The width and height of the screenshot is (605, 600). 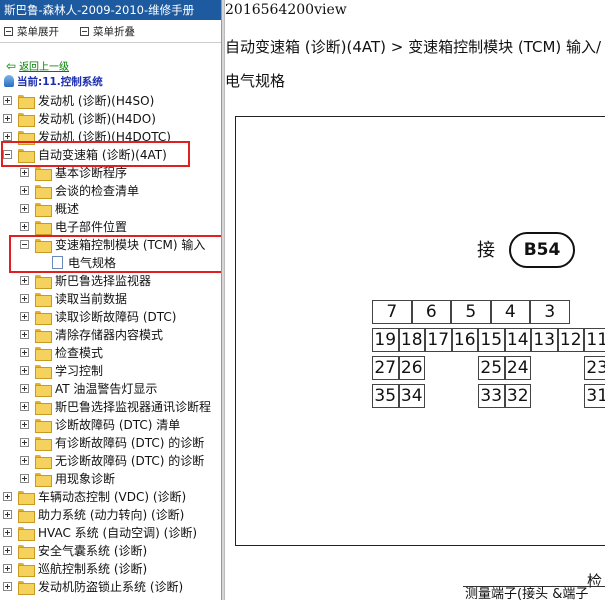 What do you see at coordinates (130, 461) in the screenshot?
I see `tree-item-label: 无诊断故障码 (DTC) 的诊断` at bounding box center [130, 461].